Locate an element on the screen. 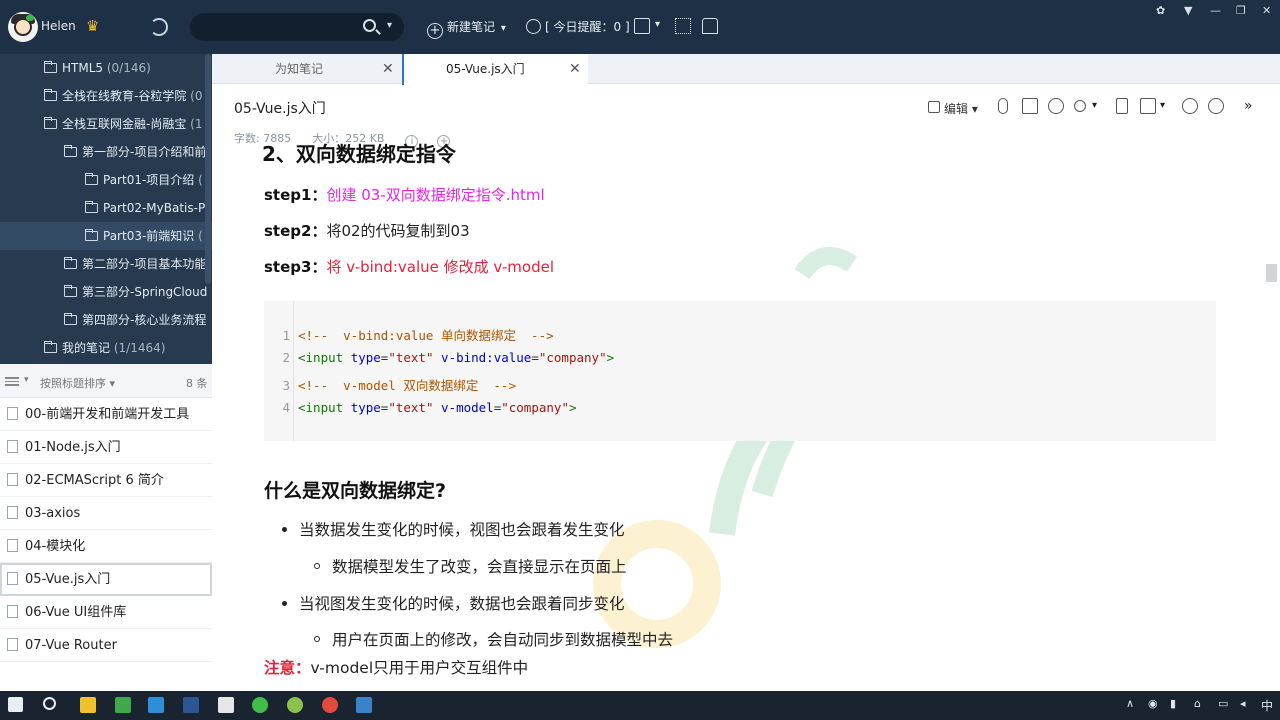 Image resolution: width=1280 pixels, height=720 pixels. code-line: 1 <!-- v-bind:value 单向数据绑定 --> is located at coordinates (418, 335).